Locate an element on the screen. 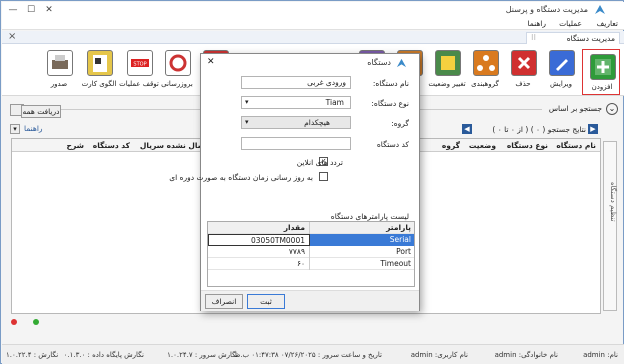  help-link: راهنما is located at coordinates (33, 128).